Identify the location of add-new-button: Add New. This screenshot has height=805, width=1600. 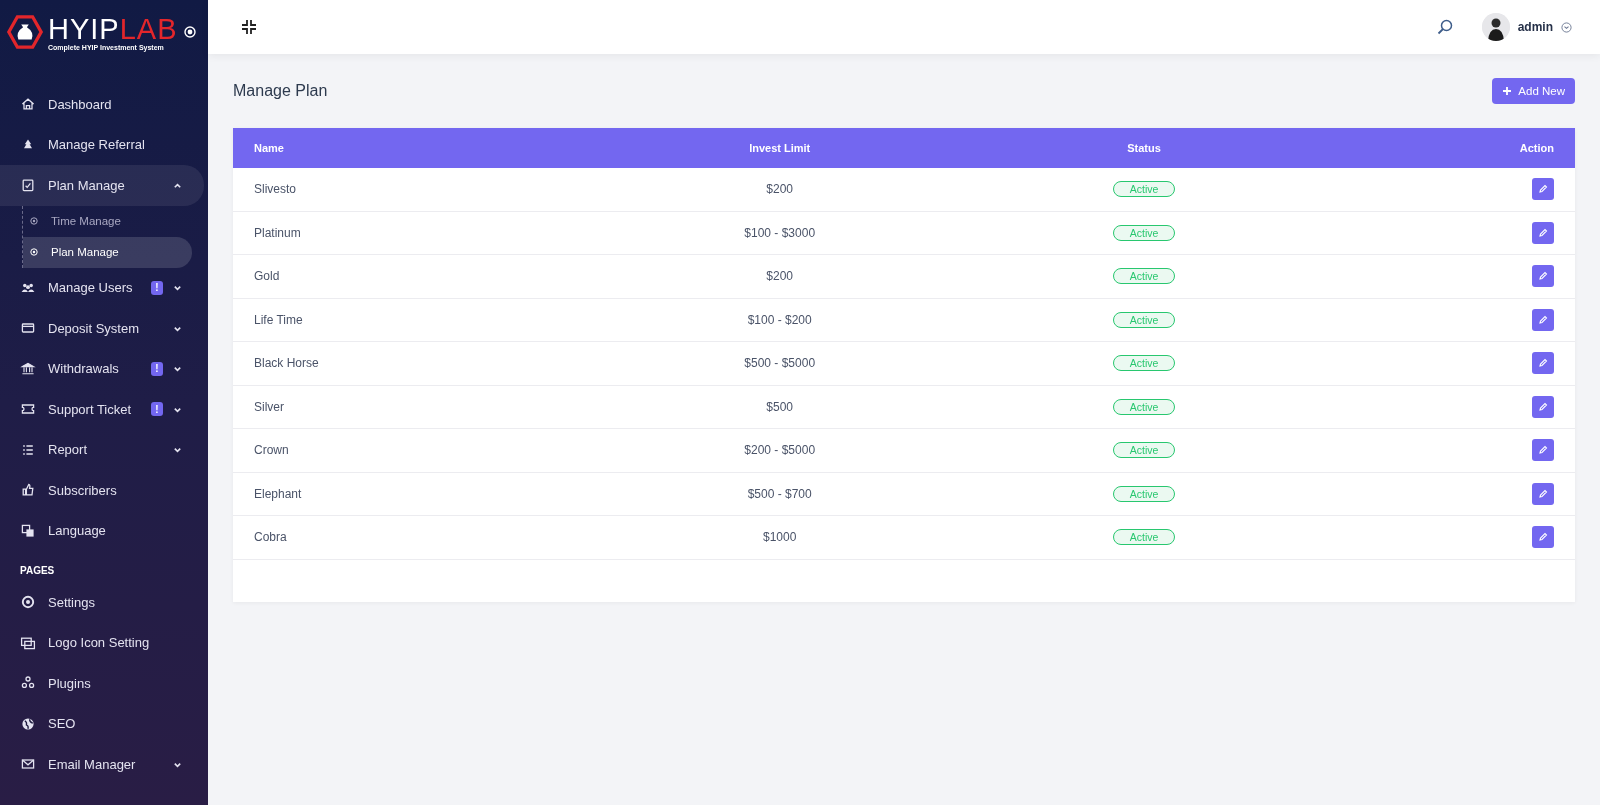
(1533, 91).